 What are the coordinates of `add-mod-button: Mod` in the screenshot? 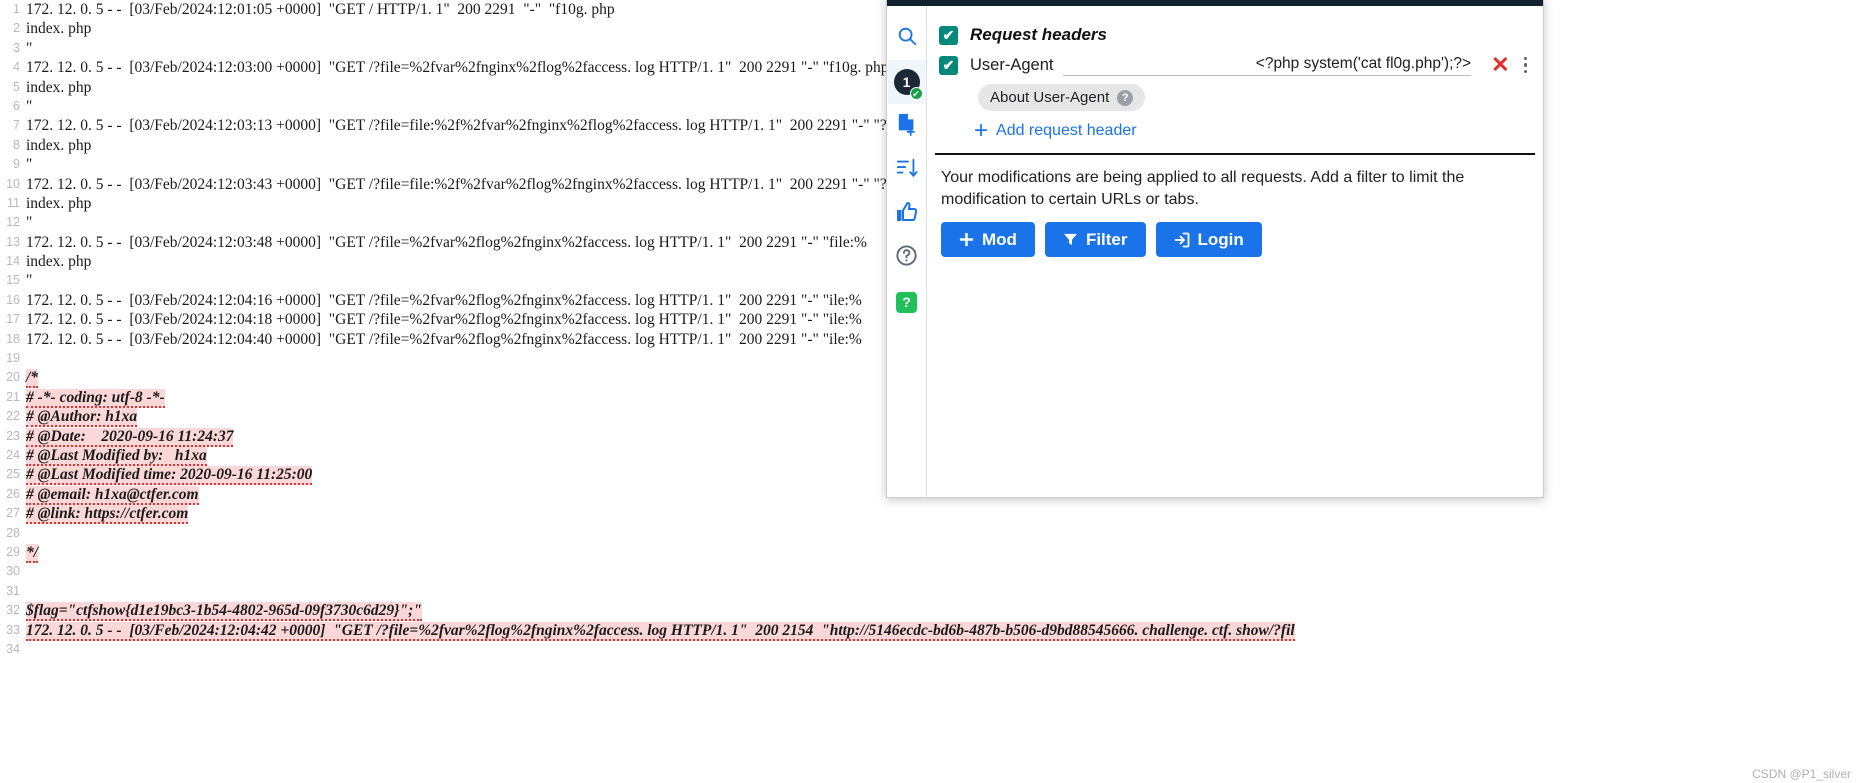 It's located at (988, 240).